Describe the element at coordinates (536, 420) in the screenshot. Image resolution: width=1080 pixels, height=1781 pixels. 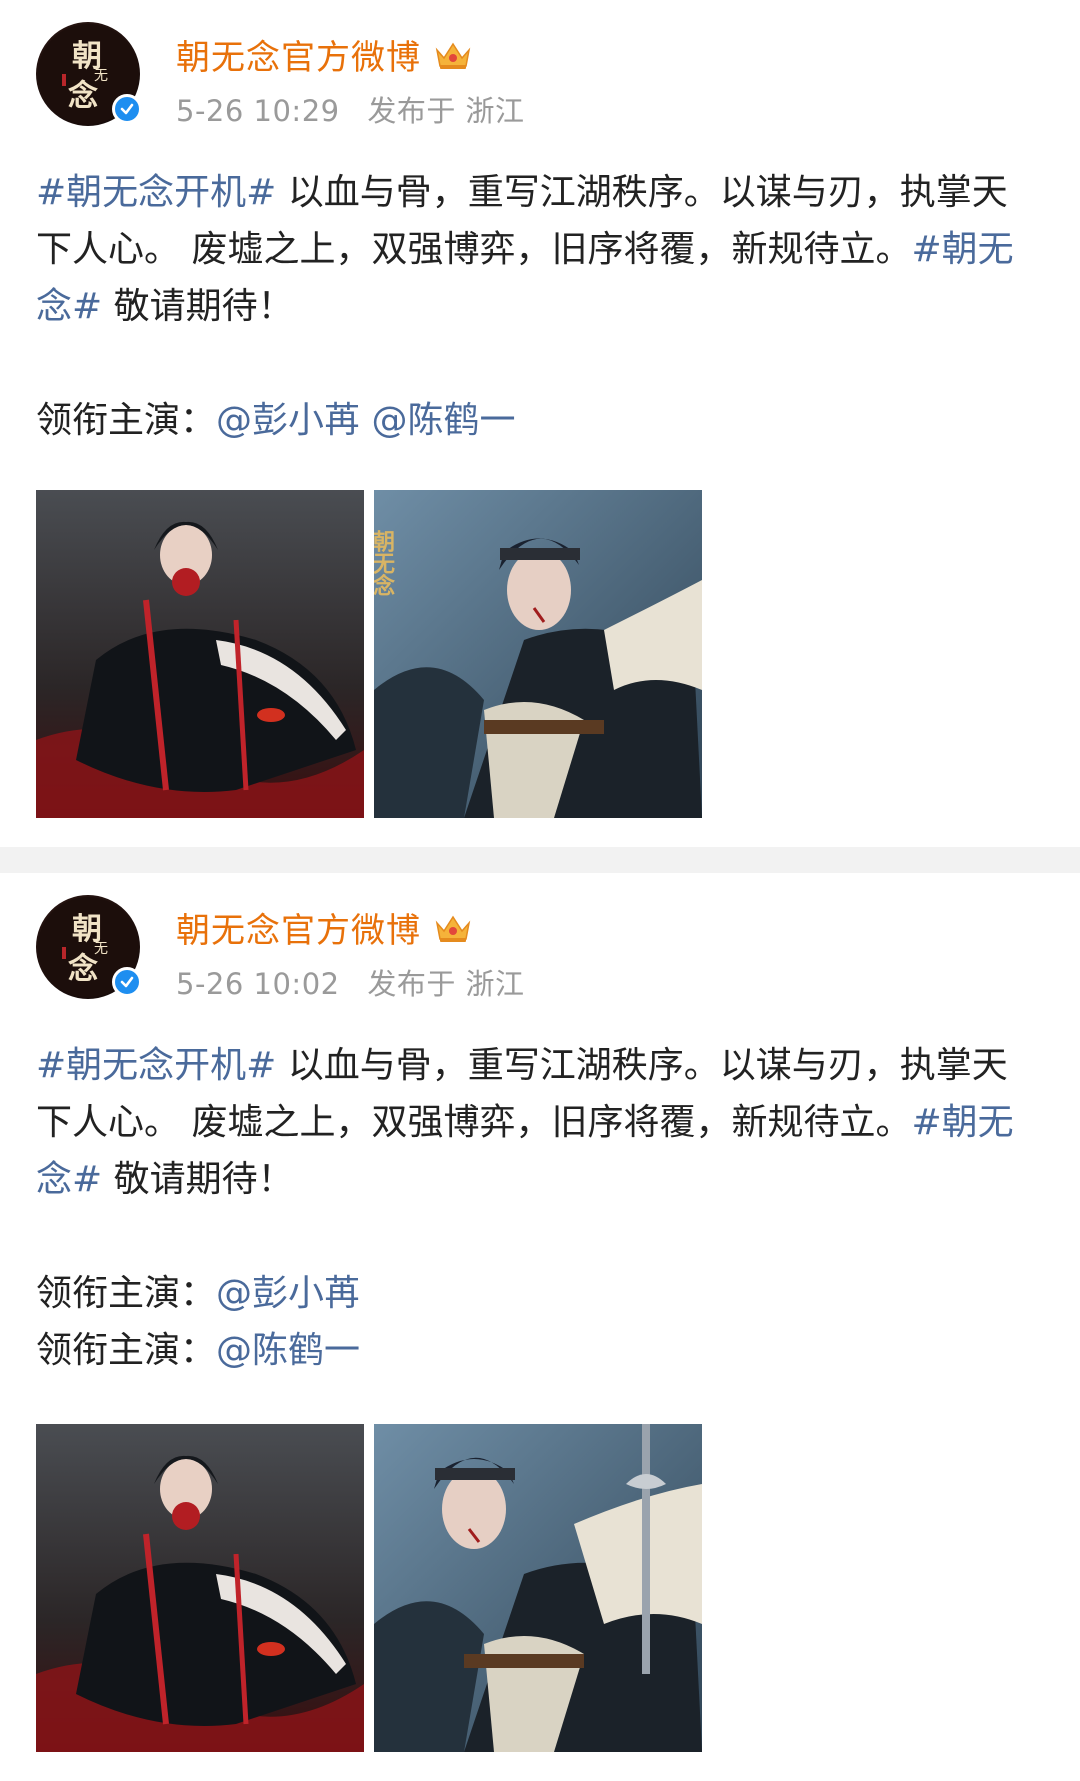
I see `cast-line: 领衔主演：@彭小苒 @陈鹤一` at that location.